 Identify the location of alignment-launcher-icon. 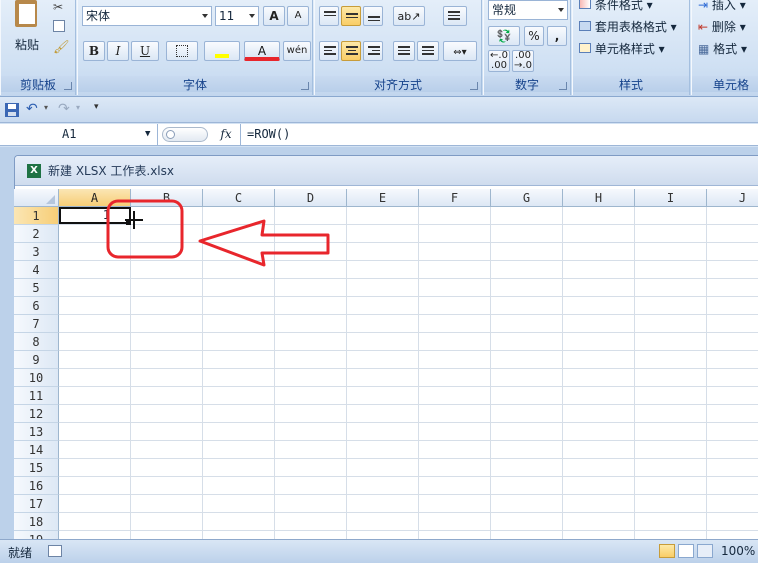
(474, 86).